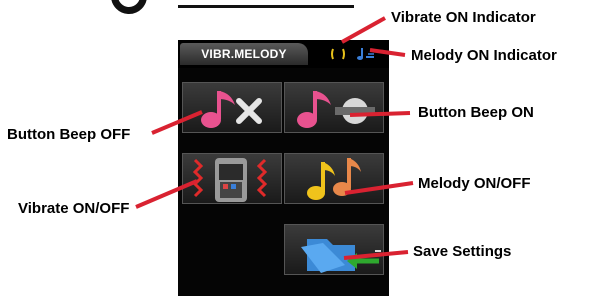 Image resolution: width=595 pixels, height=296 pixels. What do you see at coordinates (484, 55) in the screenshot?
I see `callout-melody-on-indicator: Melody ON Indicator` at bounding box center [484, 55].